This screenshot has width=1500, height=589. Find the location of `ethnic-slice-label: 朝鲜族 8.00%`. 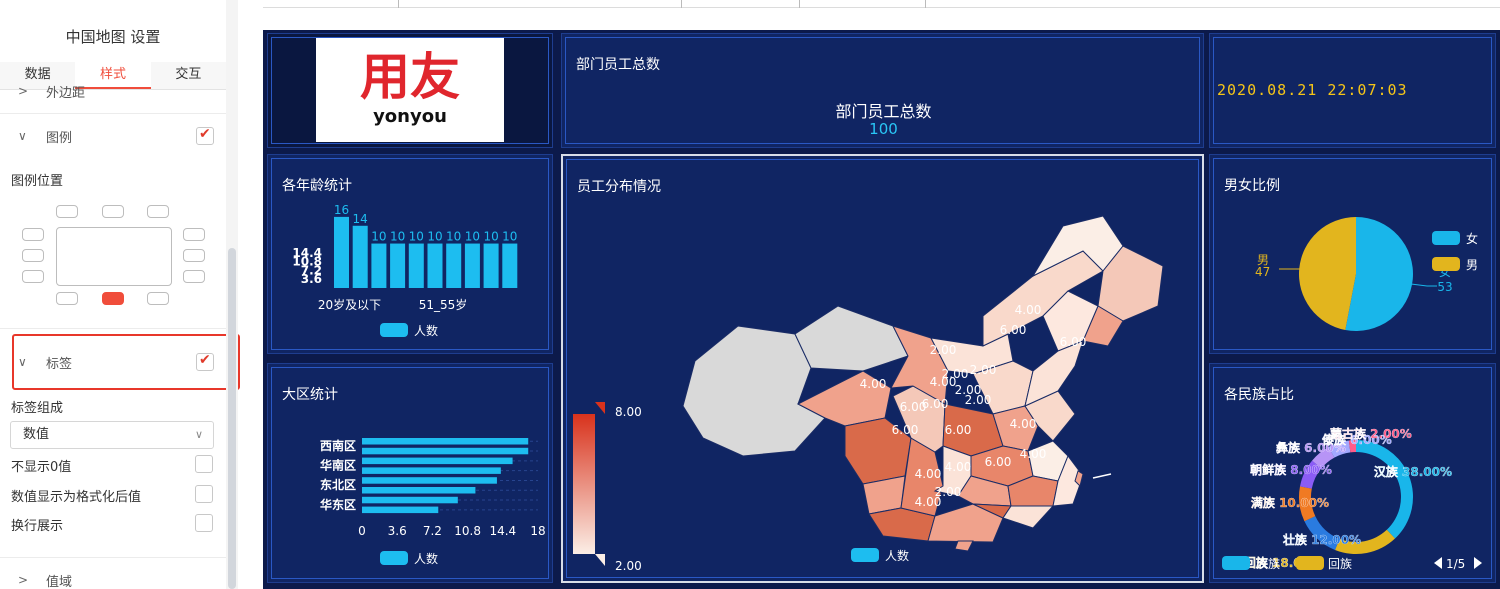

ethnic-slice-label: 朝鲜族 8.00% is located at coordinates (1291, 469).